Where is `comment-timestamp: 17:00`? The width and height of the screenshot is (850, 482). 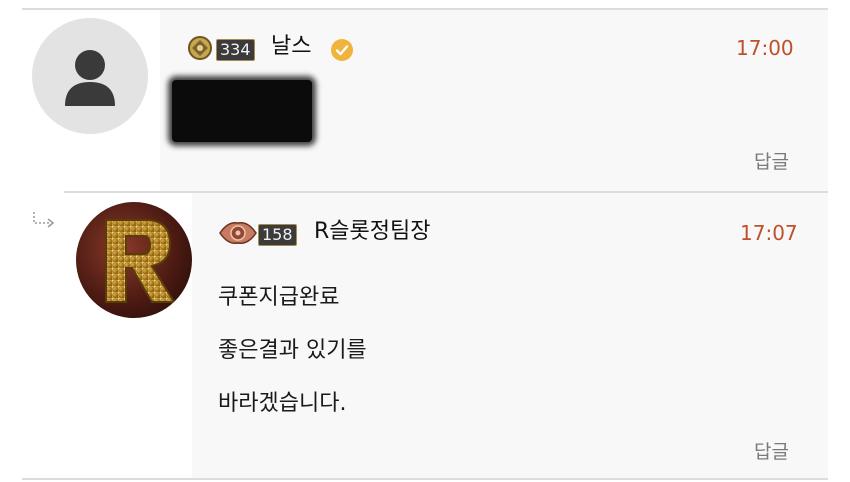 comment-timestamp: 17:00 is located at coordinates (765, 48).